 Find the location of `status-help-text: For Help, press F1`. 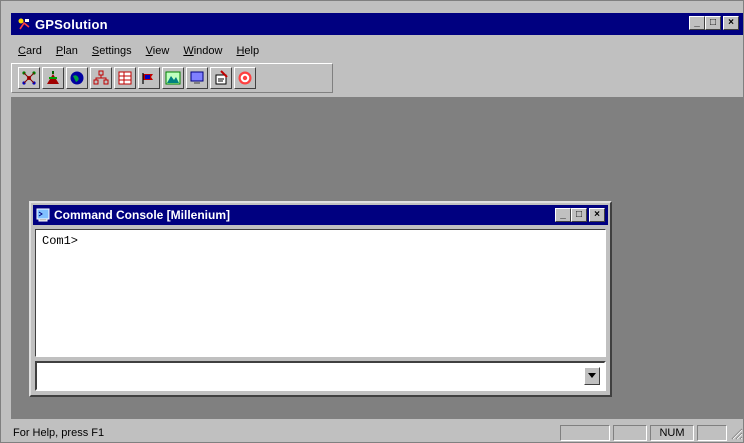

status-help-text: For Help, press F1 is located at coordinates (59, 433).